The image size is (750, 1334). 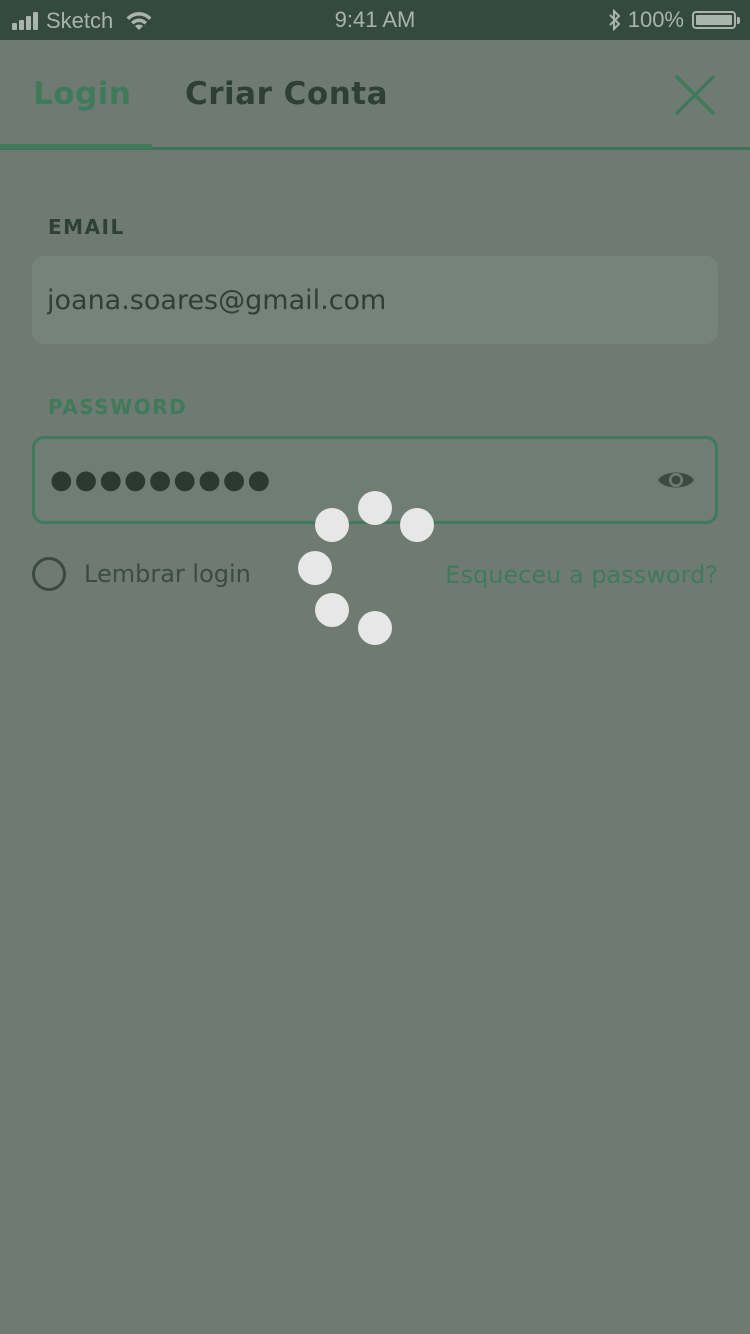 What do you see at coordinates (86, 227) in the screenshot?
I see `email-label: EMAIL` at bounding box center [86, 227].